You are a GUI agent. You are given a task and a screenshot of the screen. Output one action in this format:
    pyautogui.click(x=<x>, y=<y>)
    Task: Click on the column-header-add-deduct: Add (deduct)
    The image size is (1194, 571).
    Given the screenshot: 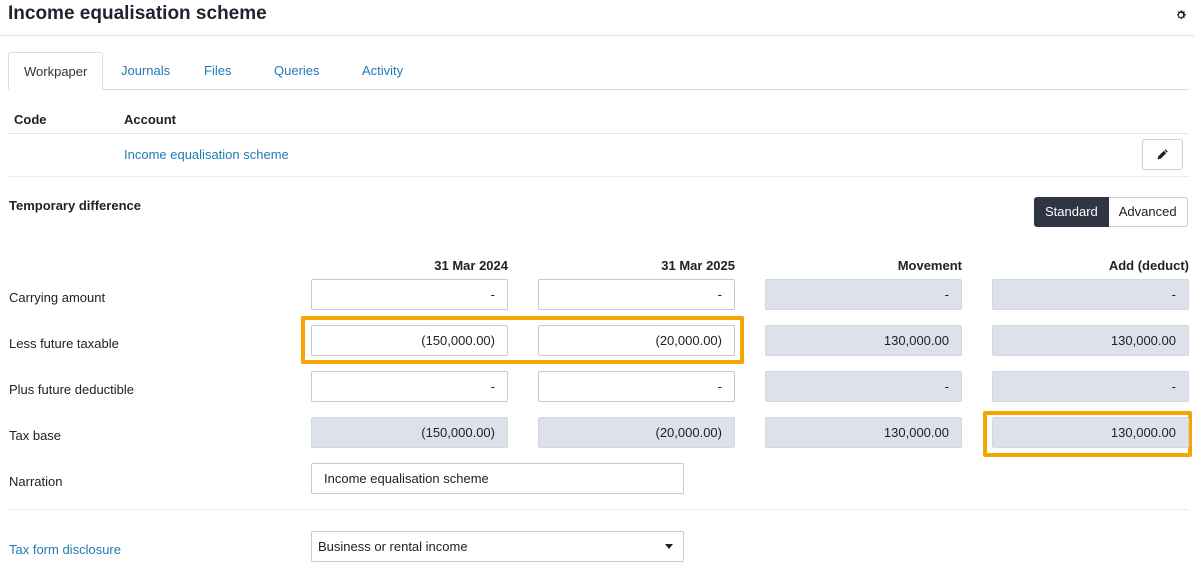 What is the action you would take?
    pyautogui.click(x=1148, y=265)
    